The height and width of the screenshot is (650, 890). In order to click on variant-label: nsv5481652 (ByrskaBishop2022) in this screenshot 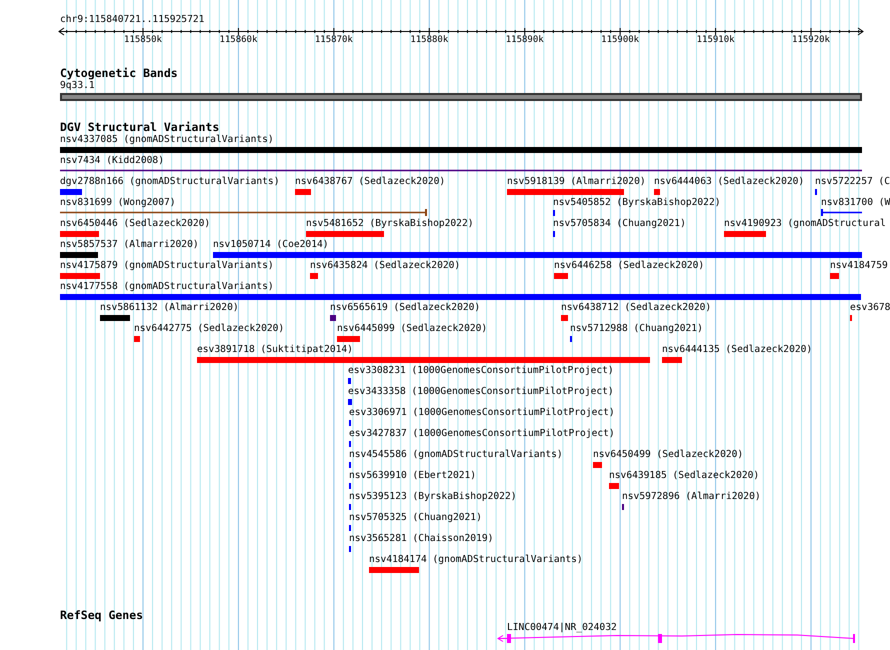, I will do `click(390, 224)`.